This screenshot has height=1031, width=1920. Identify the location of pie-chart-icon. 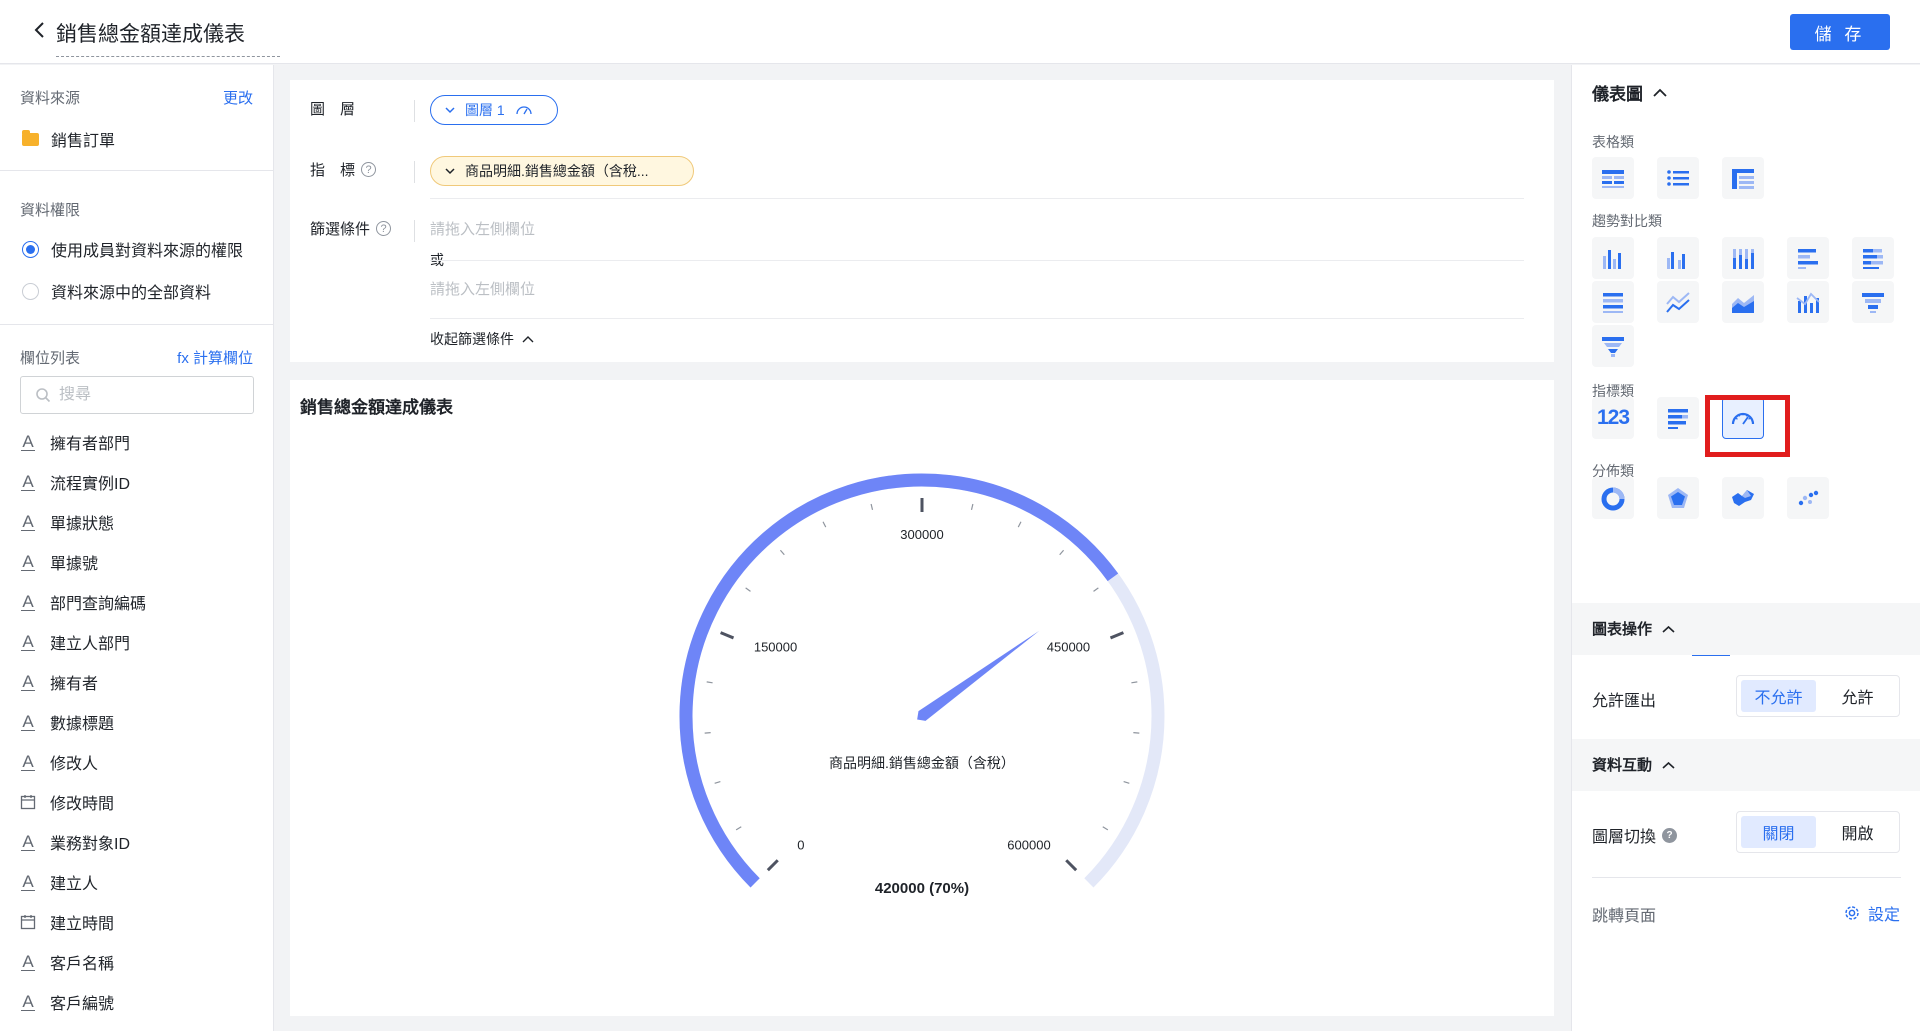
(1613, 498).